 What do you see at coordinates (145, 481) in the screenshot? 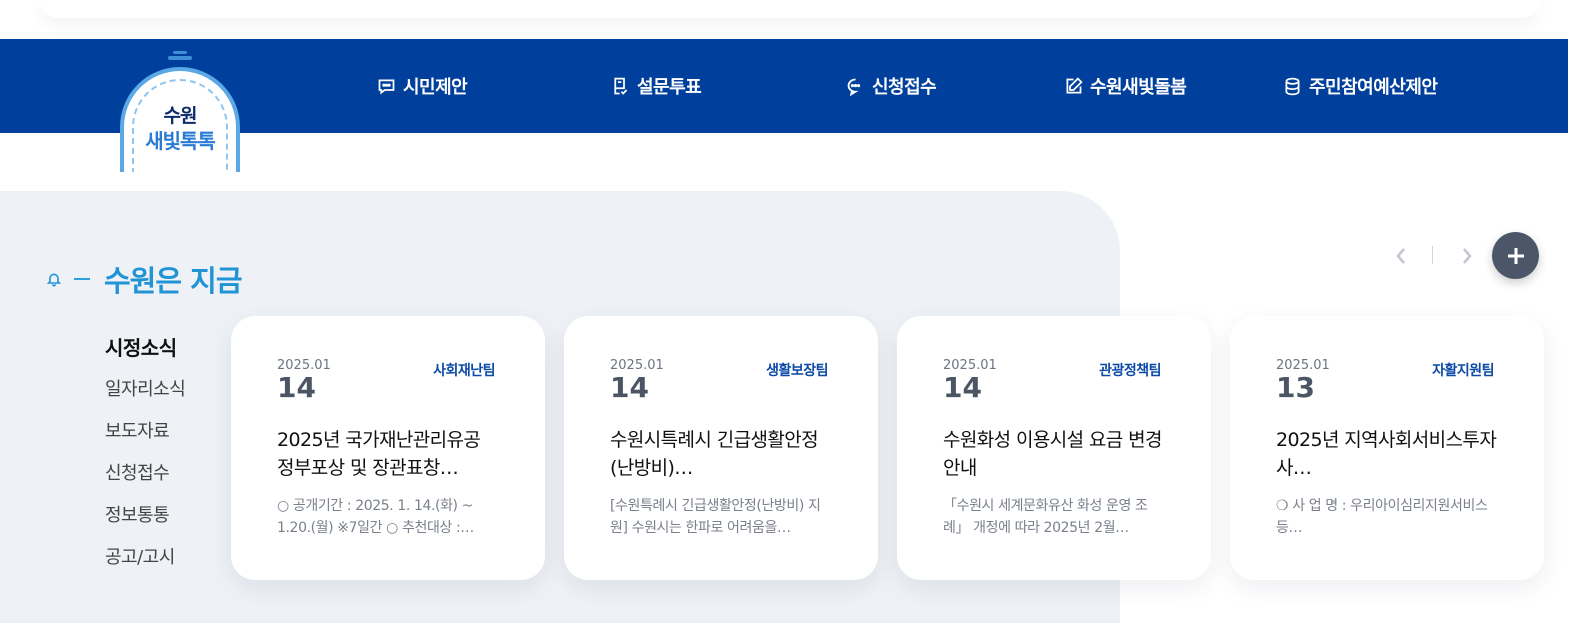
I see `category-item: 신청접수` at bounding box center [145, 481].